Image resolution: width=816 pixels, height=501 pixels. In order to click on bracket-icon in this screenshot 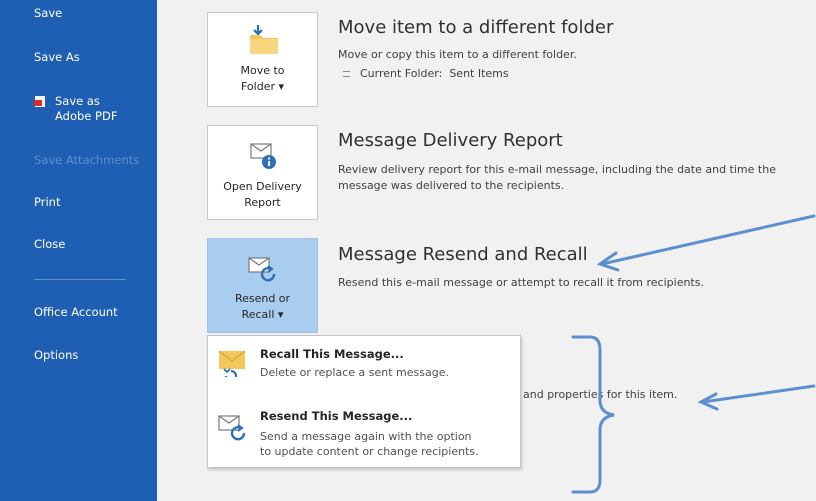, I will do `click(593, 414)`.